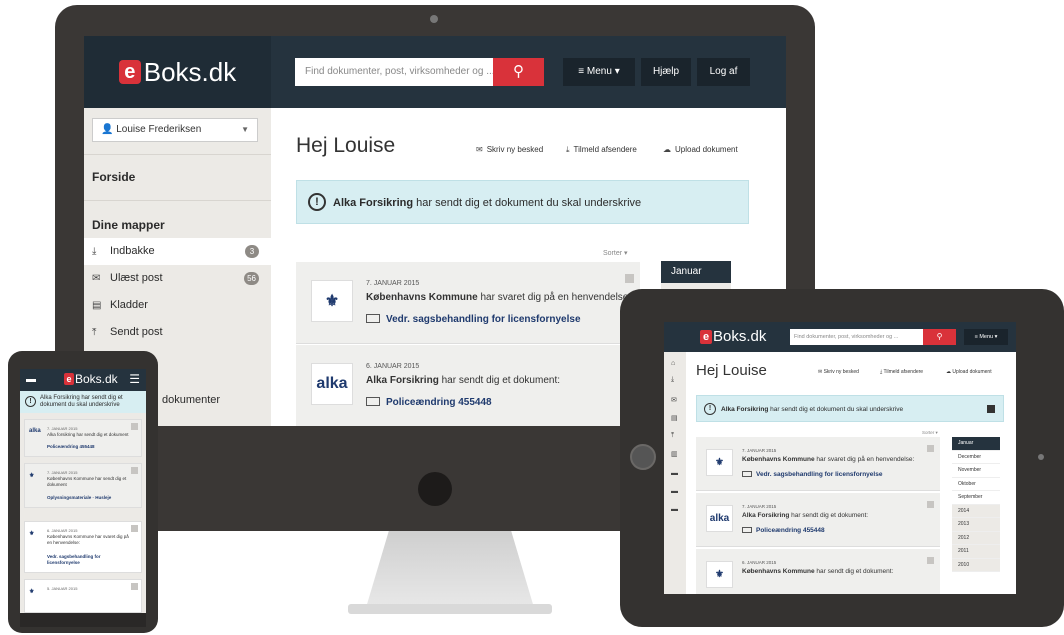 This screenshot has height=635, width=1064. I want to click on search-icon: ⚲, so click(518, 71).